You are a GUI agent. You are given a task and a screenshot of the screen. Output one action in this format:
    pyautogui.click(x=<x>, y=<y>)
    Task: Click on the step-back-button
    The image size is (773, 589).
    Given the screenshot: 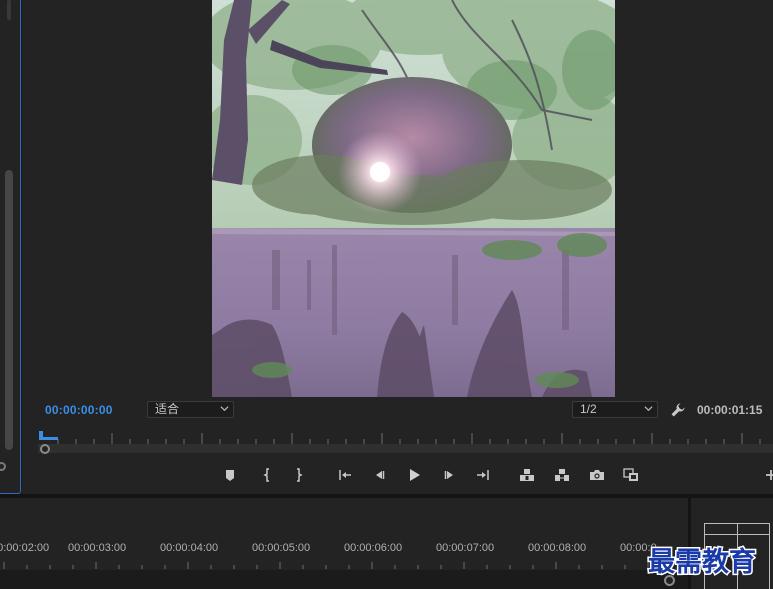 What is the action you would take?
    pyautogui.click(x=379, y=475)
    